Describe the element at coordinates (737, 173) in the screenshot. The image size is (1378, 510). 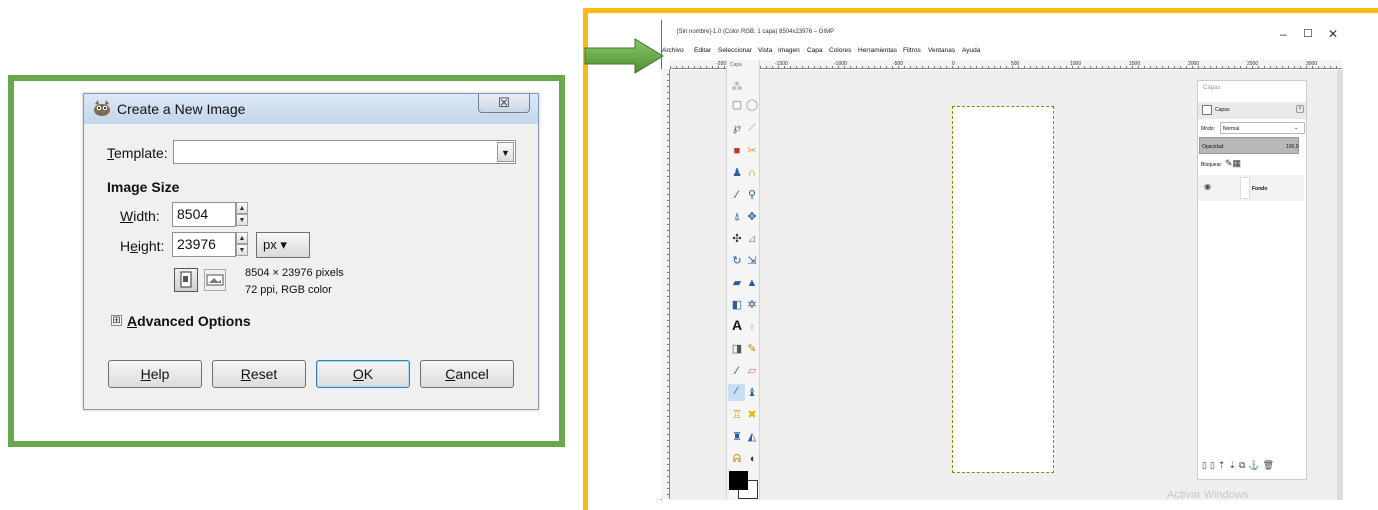
I see `foreground-select-icon: ♟` at that location.